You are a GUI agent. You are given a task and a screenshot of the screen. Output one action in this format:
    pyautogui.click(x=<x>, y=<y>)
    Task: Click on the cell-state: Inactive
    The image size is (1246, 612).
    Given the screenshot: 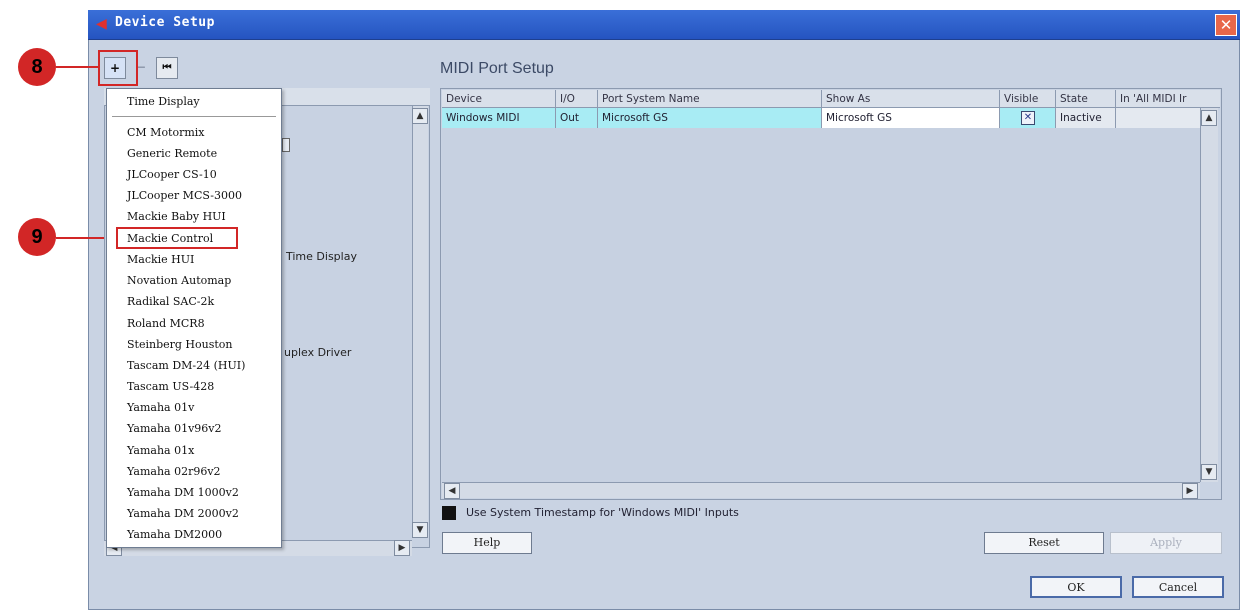 What is the action you would take?
    pyautogui.click(x=1086, y=118)
    